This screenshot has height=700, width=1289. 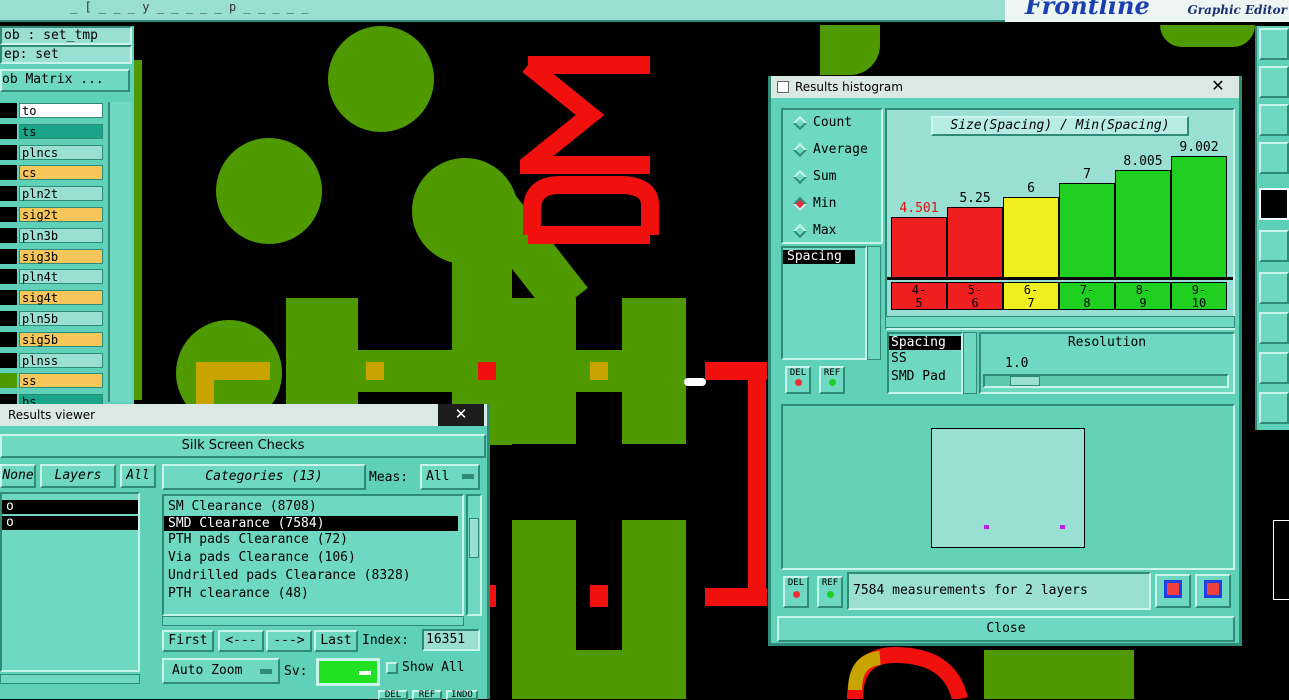 I want to click on measure-list: Spacing SS SMD Pad, so click(x=925, y=363).